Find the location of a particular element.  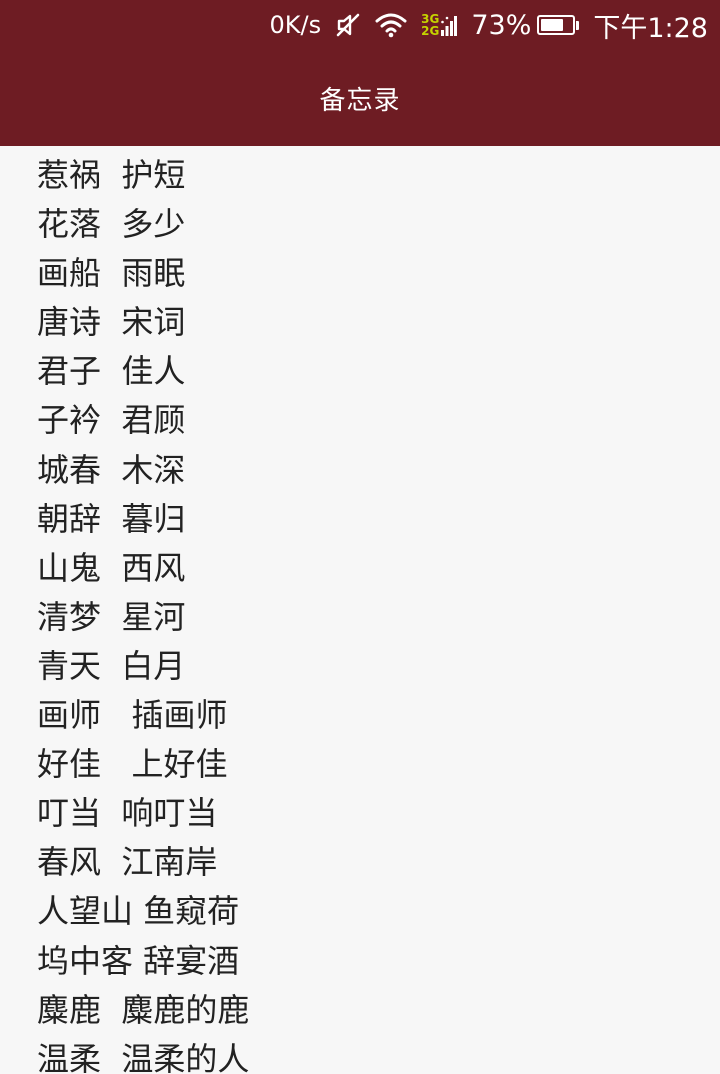

list-item: 麋鹿 麋鹿的鹿 is located at coordinates (378, 1010).